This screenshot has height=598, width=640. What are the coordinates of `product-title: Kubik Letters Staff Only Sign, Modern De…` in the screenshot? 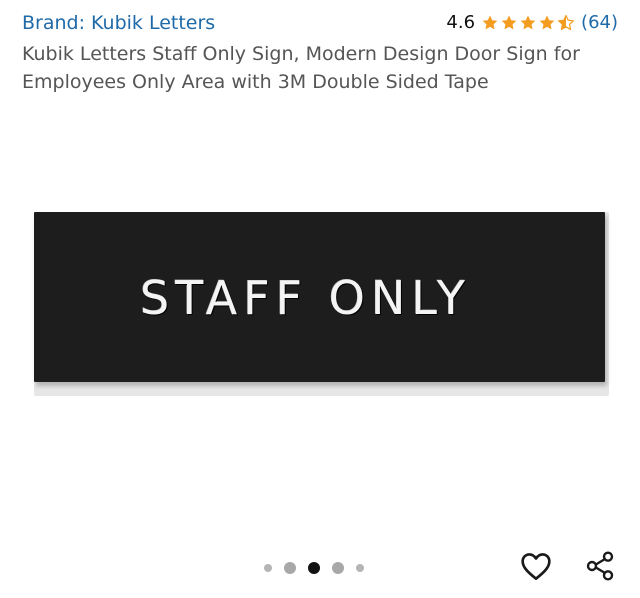 It's located at (301, 68).